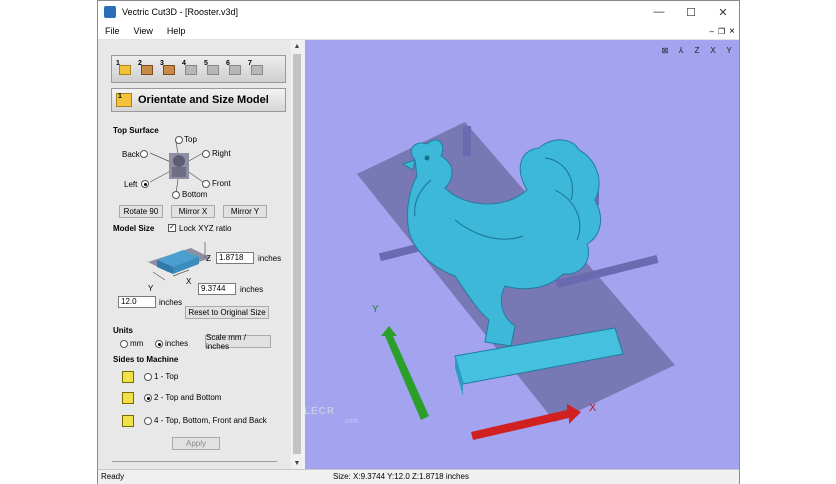 This screenshot has height=484, width=836. Describe the element at coordinates (320, 411) in the screenshot. I see `watermark-text: FILECR` at that location.